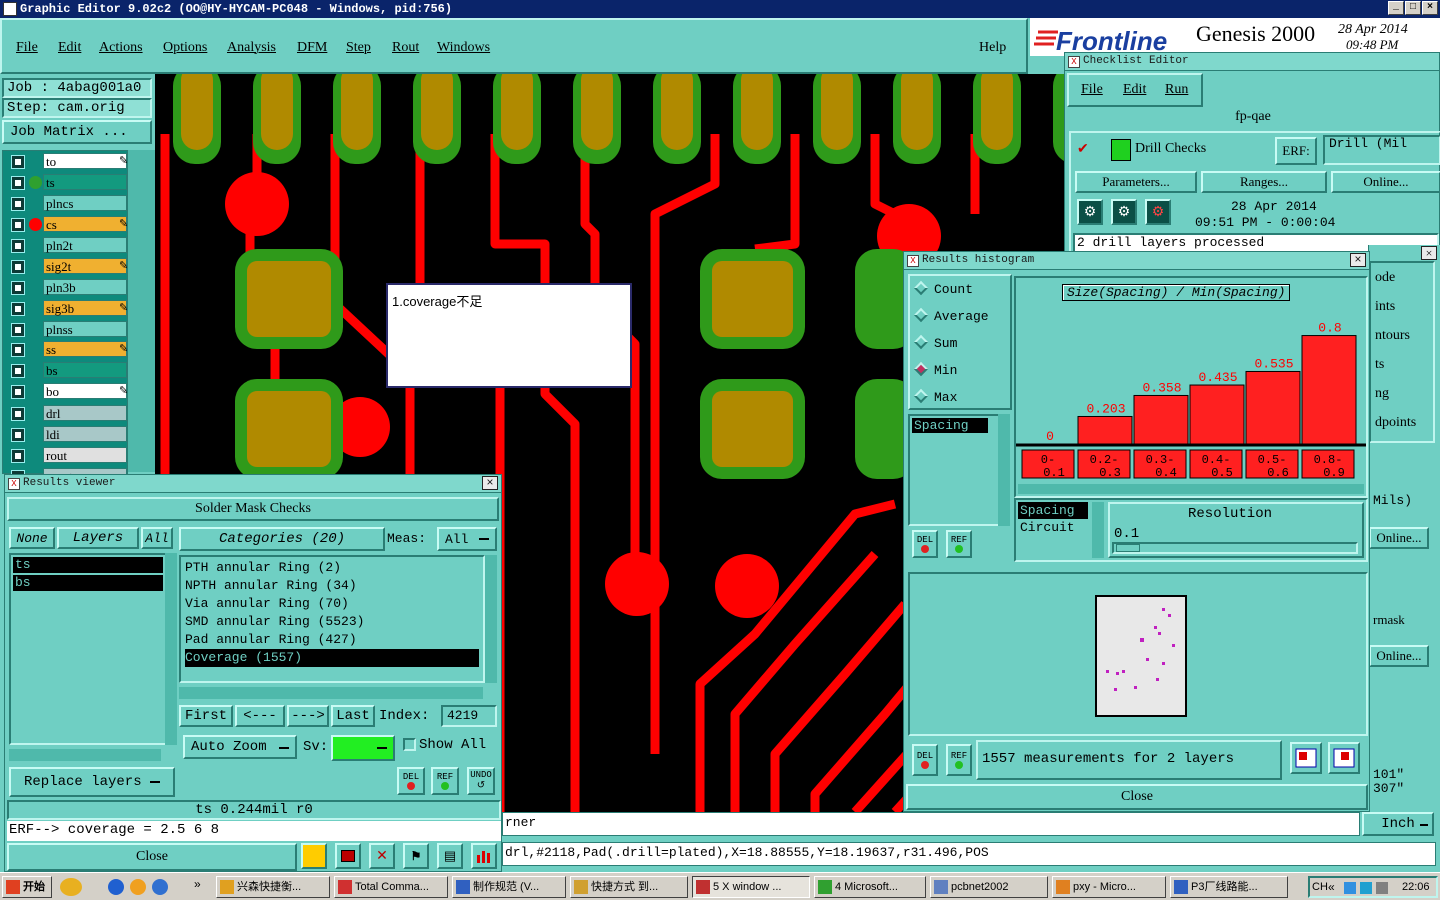 The width and height of the screenshot is (1440, 900). What do you see at coordinates (68, 182) in the screenshot?
I see `layer-row-ts: ts` at bounding box center [68, 182].